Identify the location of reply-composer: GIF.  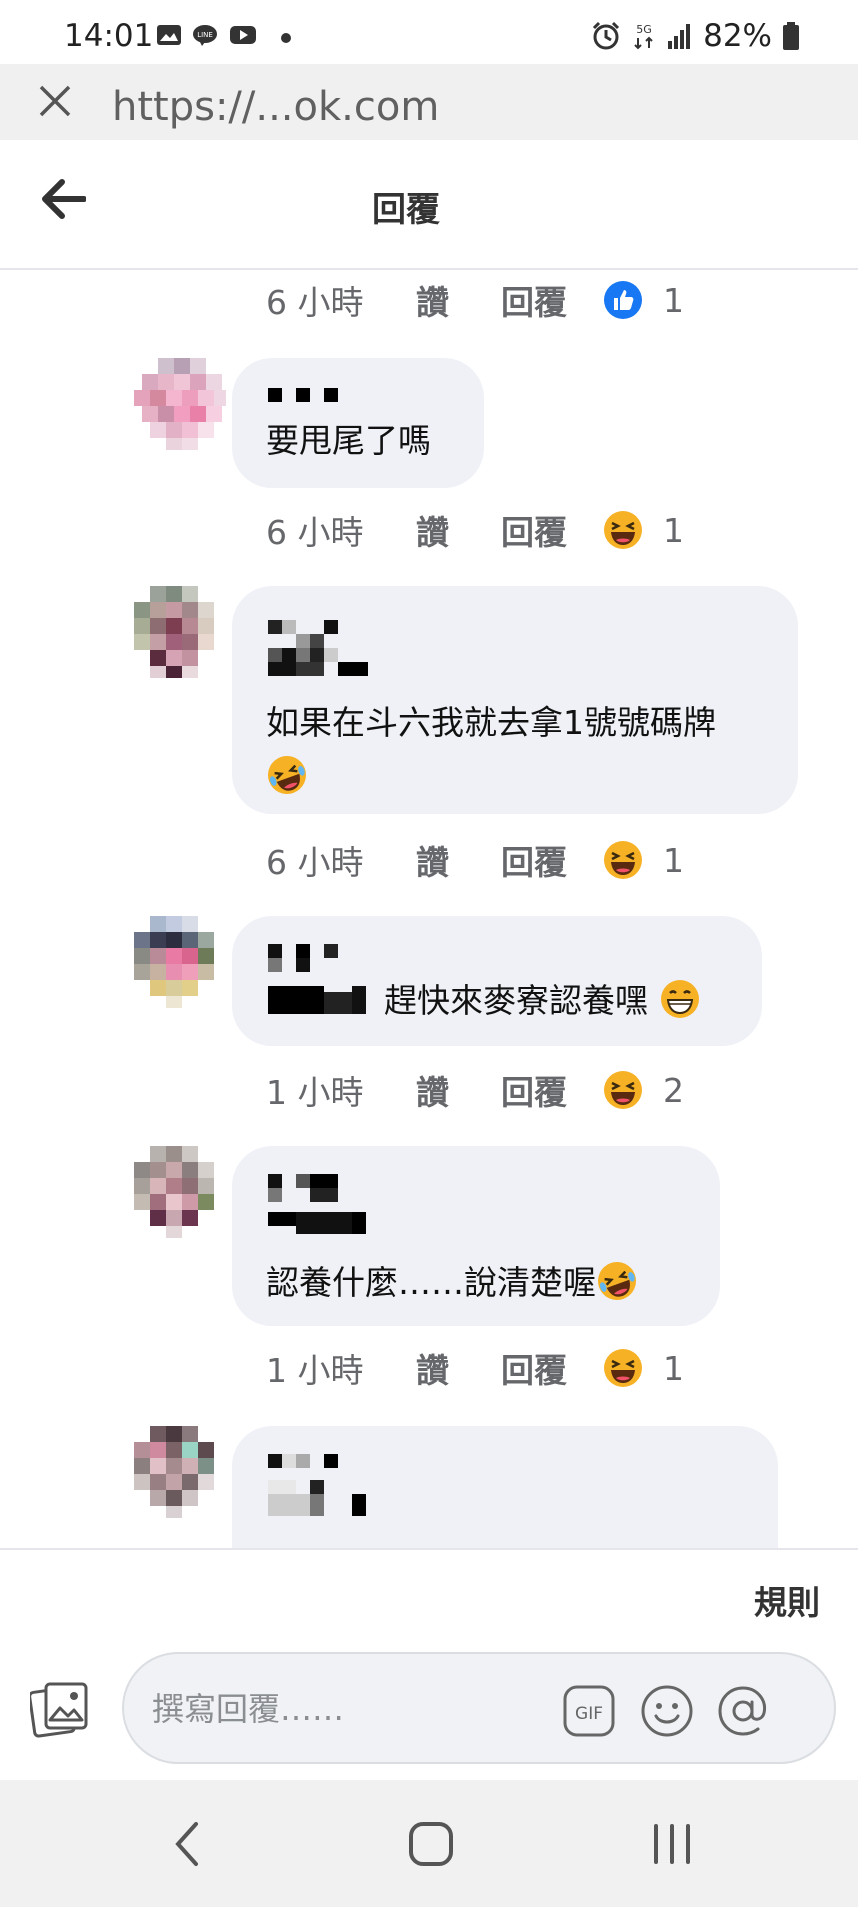
(479, 1708).